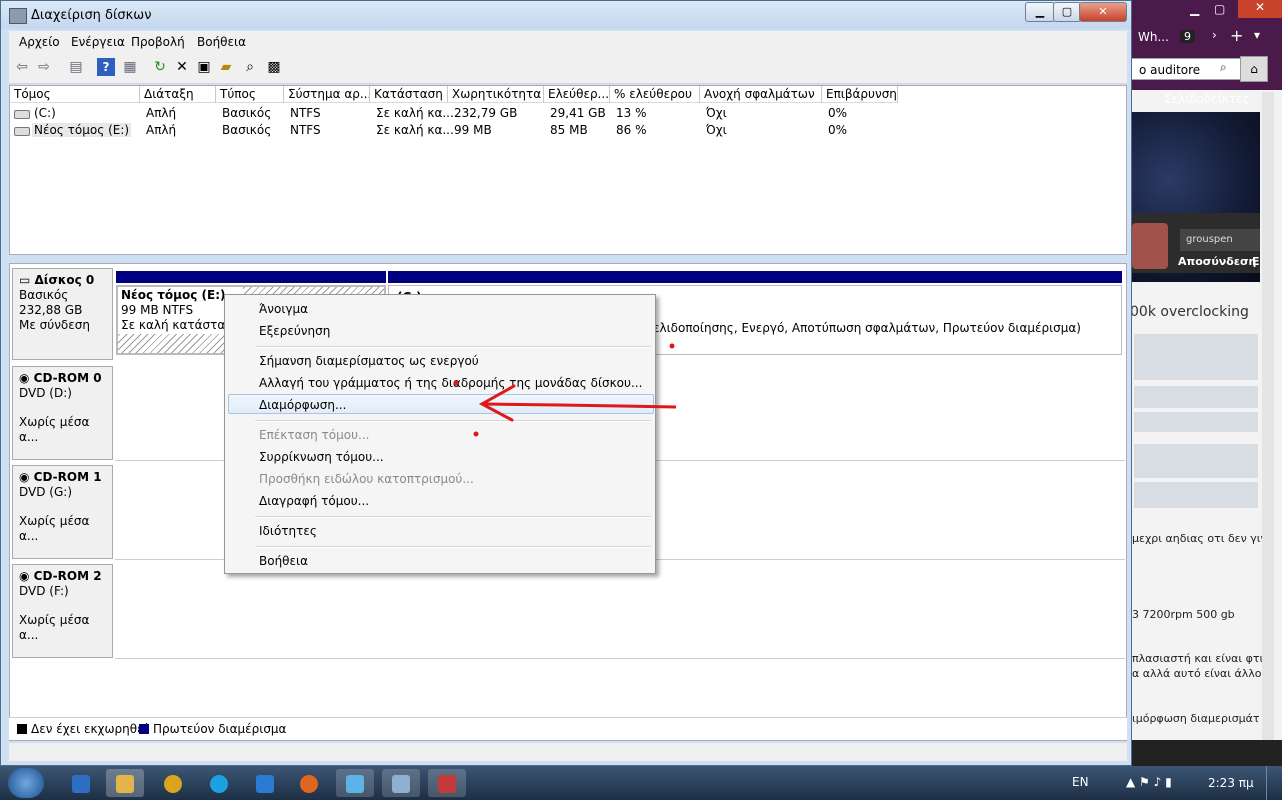 The height and width of the screenshot is (800, 1282). What do you see at coordinates (1231, 783) in the screenshot?
I see `clock: 2:23 πμ` at bounding box center [1231, 783].